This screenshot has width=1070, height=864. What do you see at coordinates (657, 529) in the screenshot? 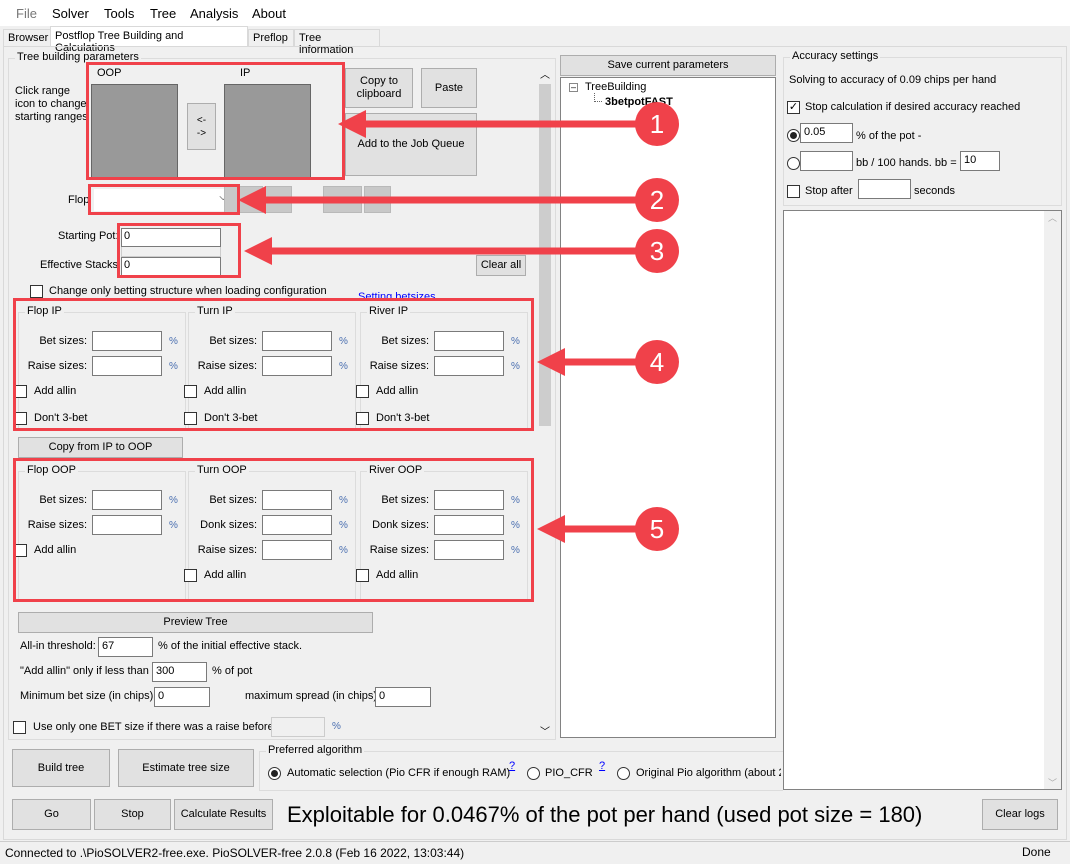
I see `callout-number: 5` at bounding box center [657, 529].